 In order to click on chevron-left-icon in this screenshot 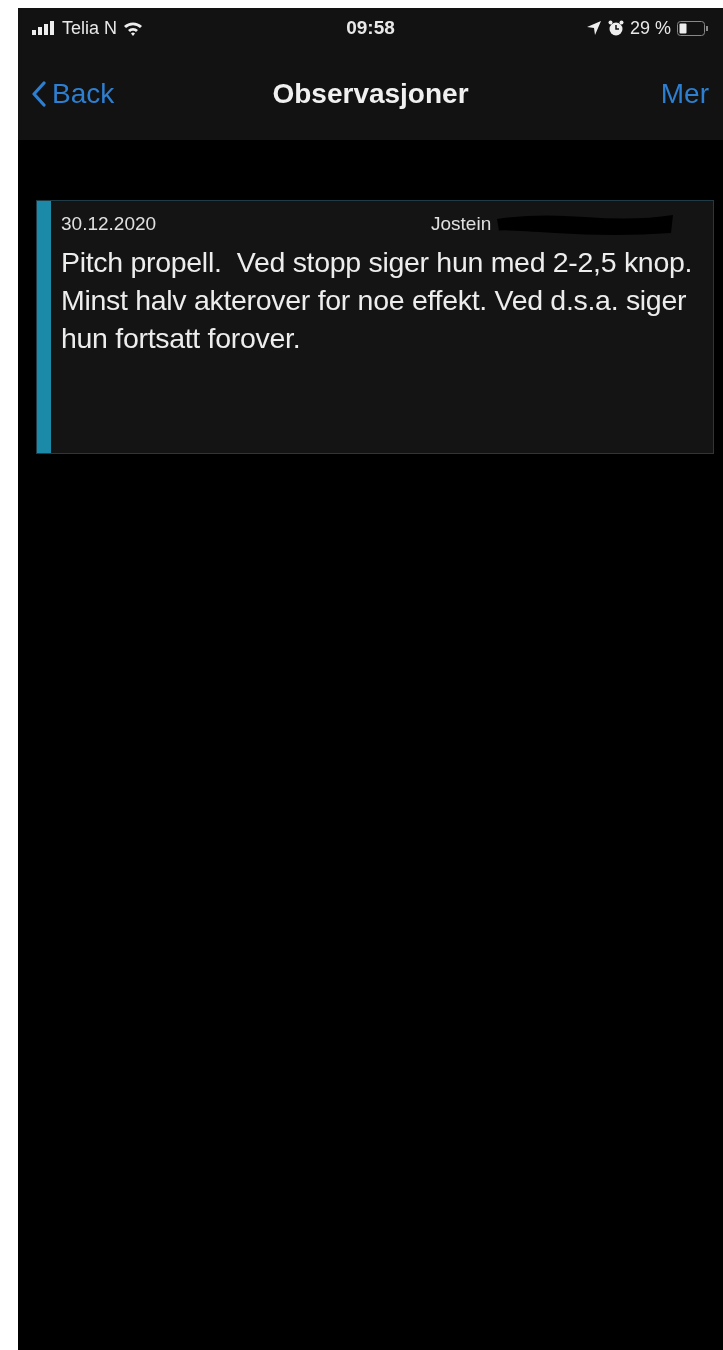, I will do `click(39, 94)`.